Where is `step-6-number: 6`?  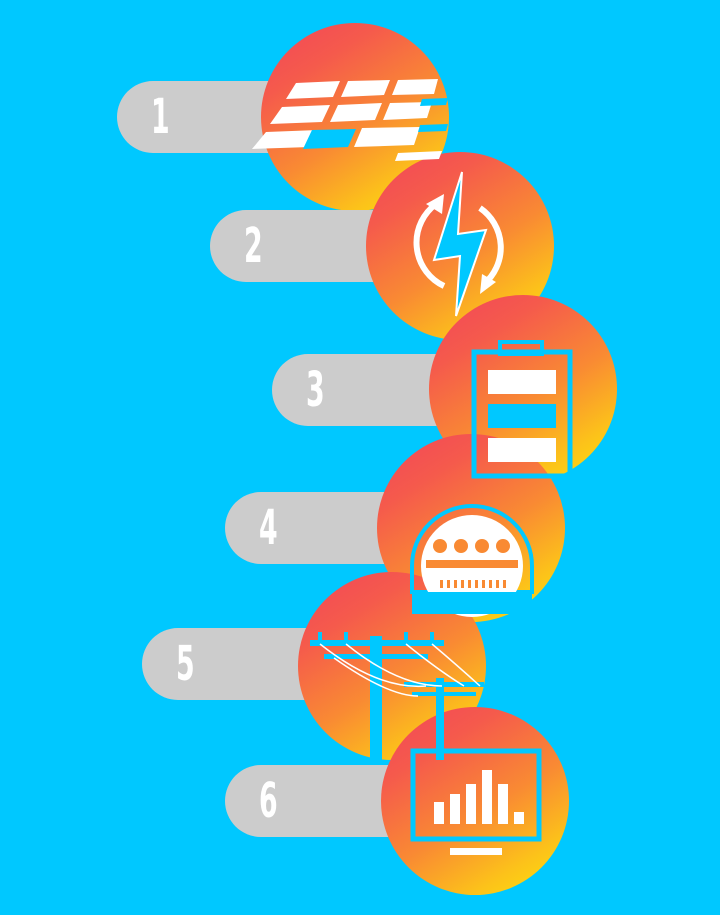 step-6-number: 6 is located at coordinates (268, 801).